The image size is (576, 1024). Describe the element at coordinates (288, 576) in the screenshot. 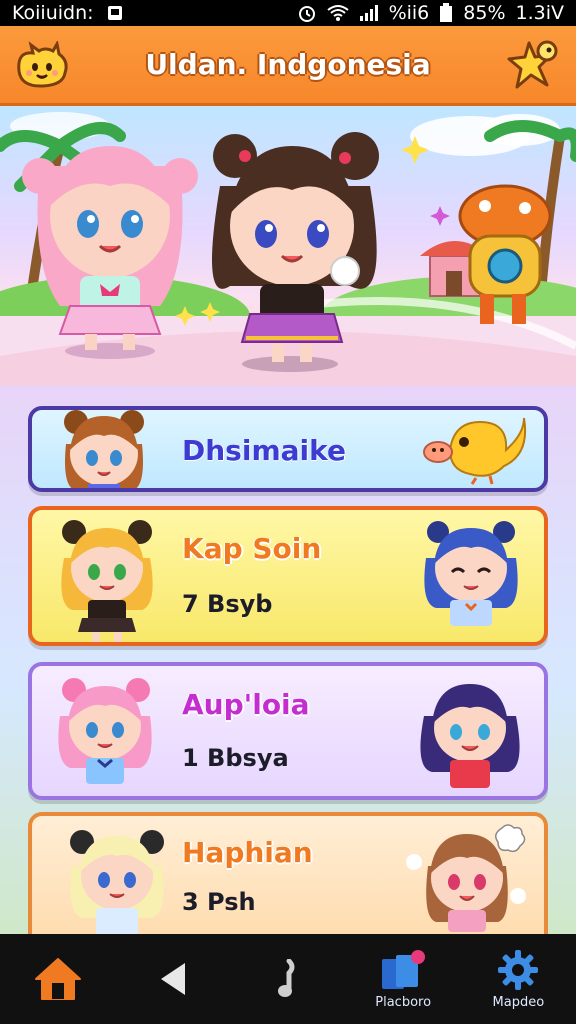

I see `character-card: Kap Soin 7 Bsyb` at that location.